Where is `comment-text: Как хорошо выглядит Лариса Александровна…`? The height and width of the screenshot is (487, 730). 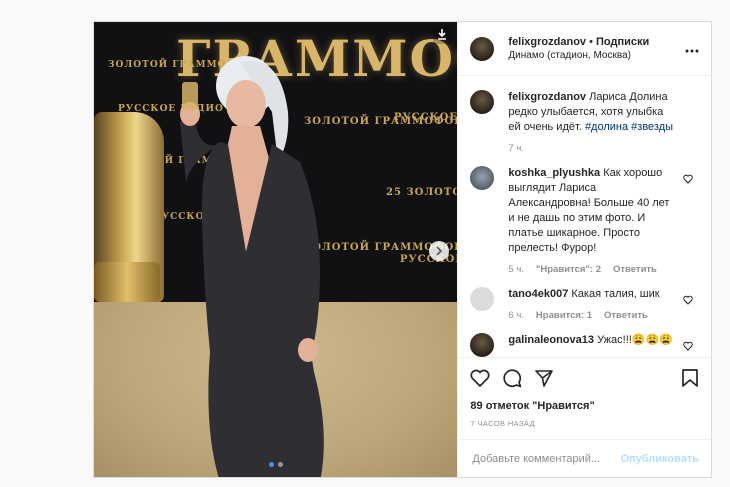 comment-text: Как хорошо выглядит Лариса Александровна… is located at coordinates (589, 210).